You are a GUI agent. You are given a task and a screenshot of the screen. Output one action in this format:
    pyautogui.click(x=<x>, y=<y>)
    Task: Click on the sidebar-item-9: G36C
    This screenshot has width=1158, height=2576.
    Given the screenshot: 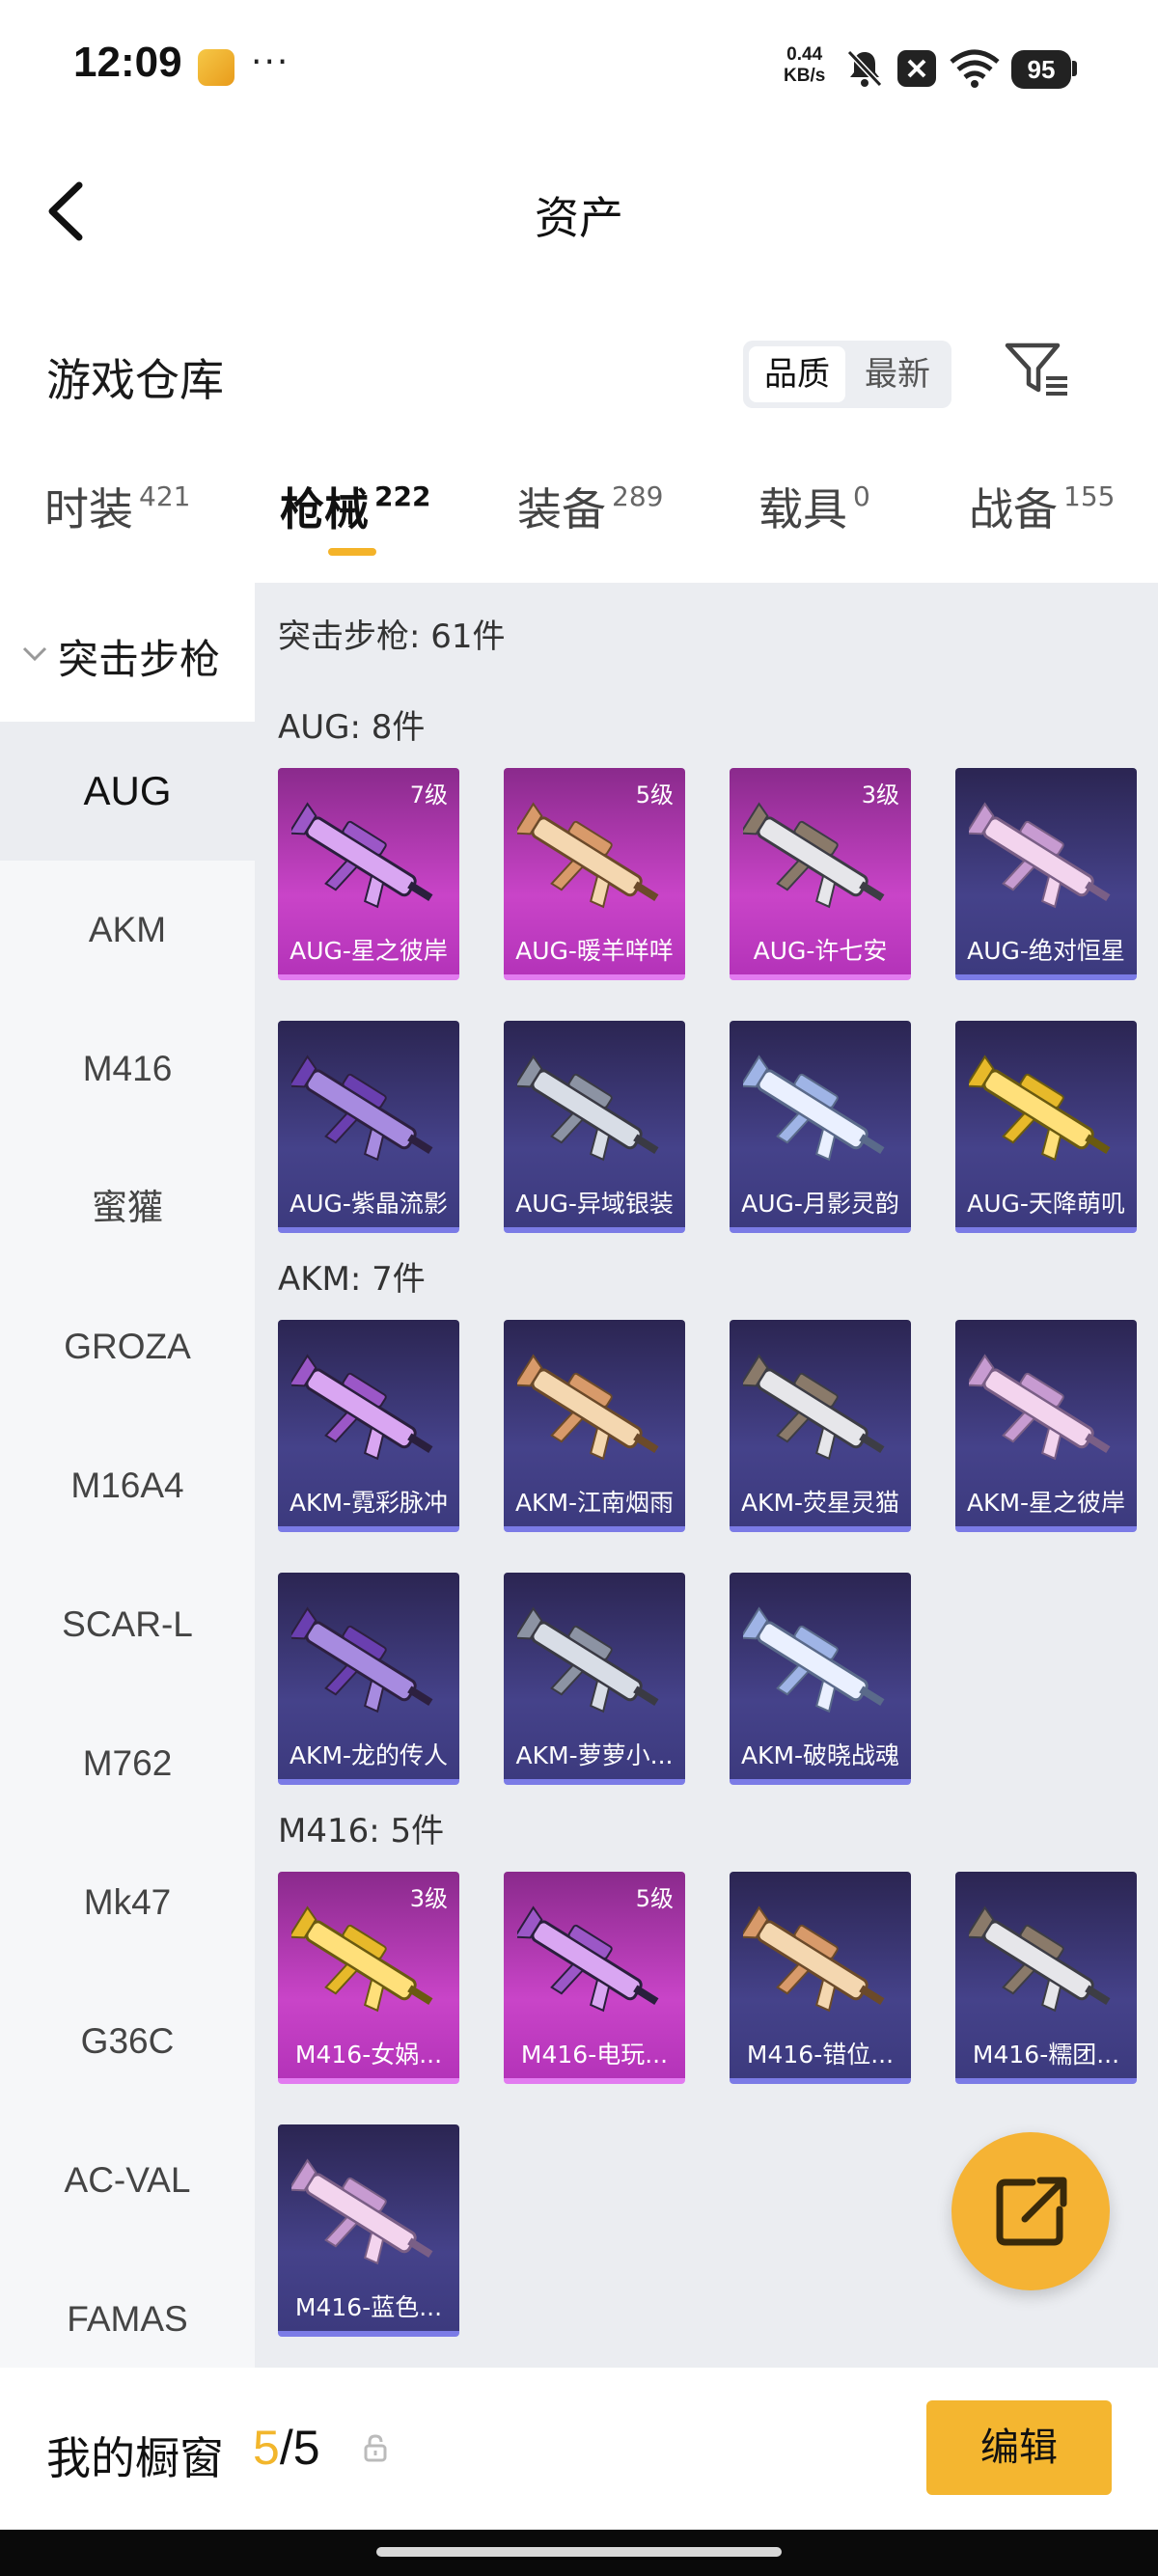 What is the action you would take?
    pyautogui.click(x=127, y=2041)
    